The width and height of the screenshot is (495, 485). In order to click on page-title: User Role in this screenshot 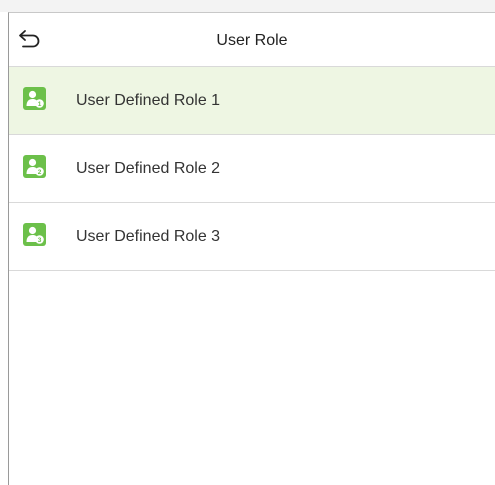, I will do `click(252, 40)`.